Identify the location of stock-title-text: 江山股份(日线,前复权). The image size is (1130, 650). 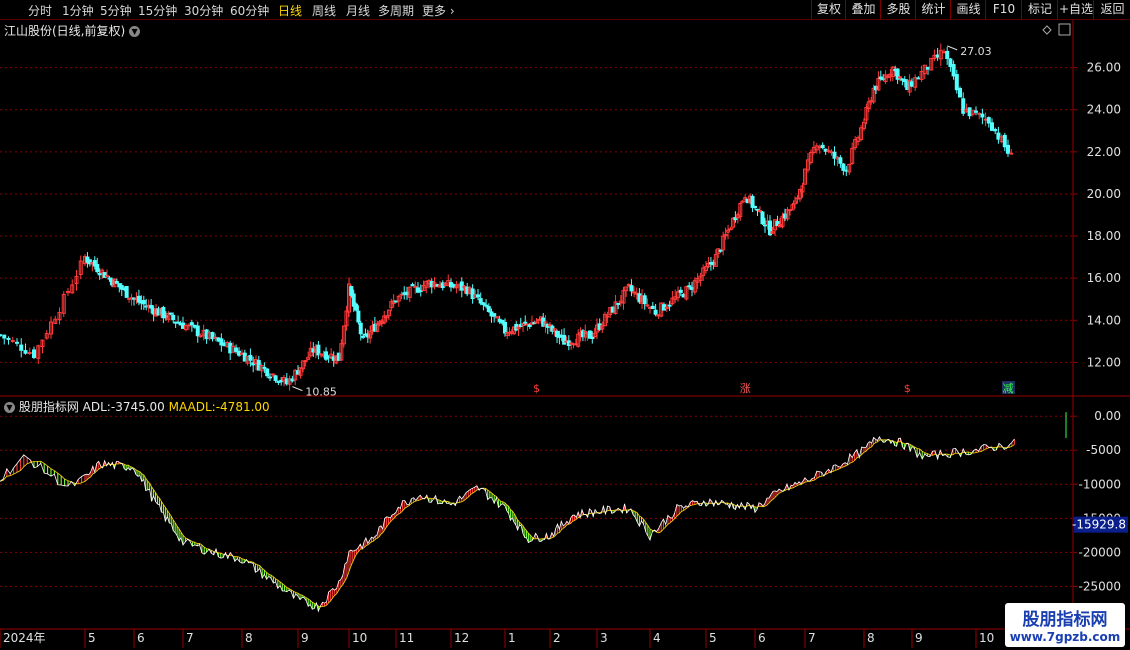
(65, 31).